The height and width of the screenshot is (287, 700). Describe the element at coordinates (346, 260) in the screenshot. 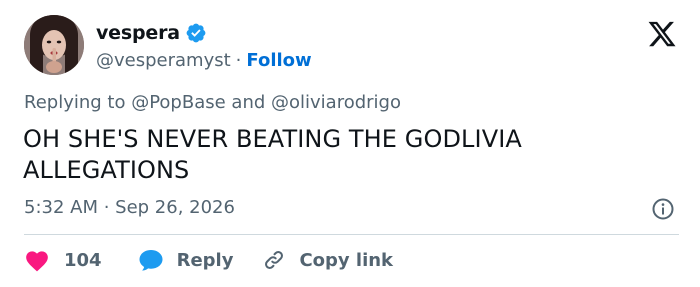

I see `copy-link-label: Copy link` at that location.